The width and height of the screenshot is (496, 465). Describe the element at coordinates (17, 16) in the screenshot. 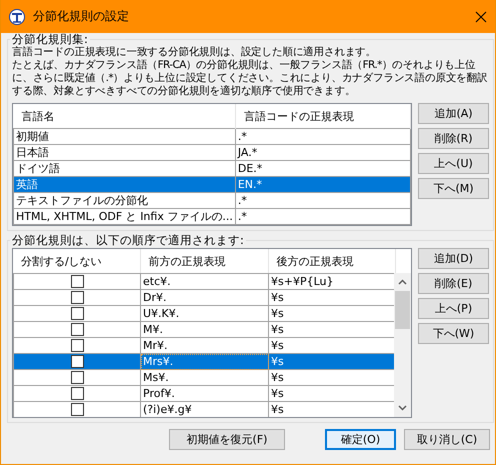

I see `app-icon` at that location.